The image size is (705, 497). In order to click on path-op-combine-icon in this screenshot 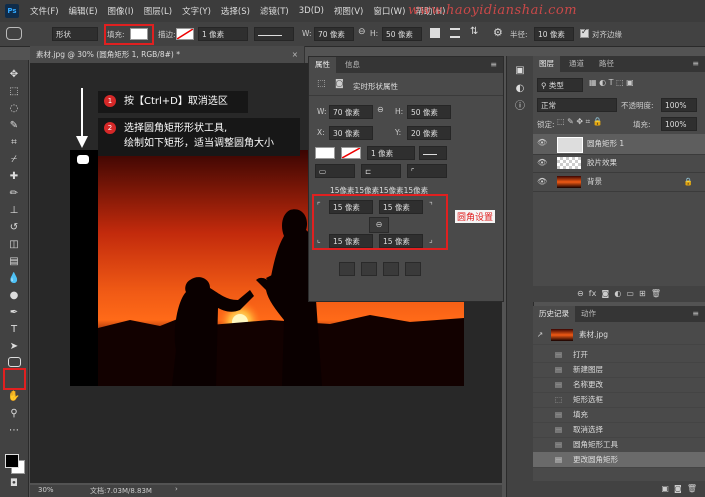, I will do `click(347, 269)`.